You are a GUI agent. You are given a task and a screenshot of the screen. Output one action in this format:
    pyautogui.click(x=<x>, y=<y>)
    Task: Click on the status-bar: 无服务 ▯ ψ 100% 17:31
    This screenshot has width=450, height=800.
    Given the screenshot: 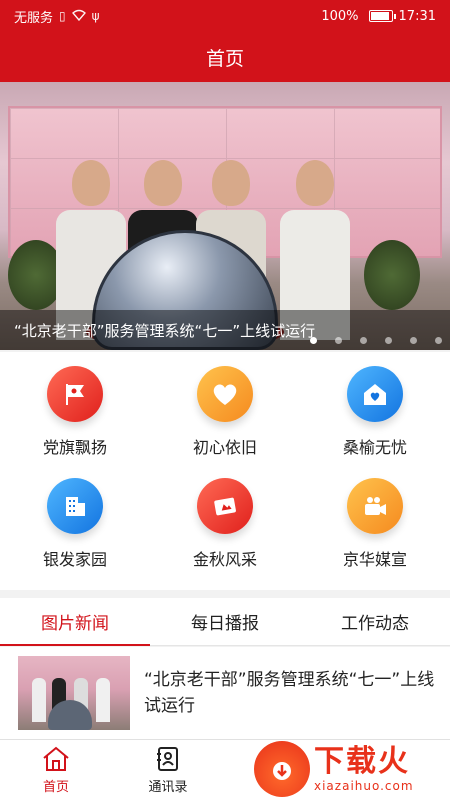 What is the action you would take?
    pyautogui.click(x=225, y=16)
    